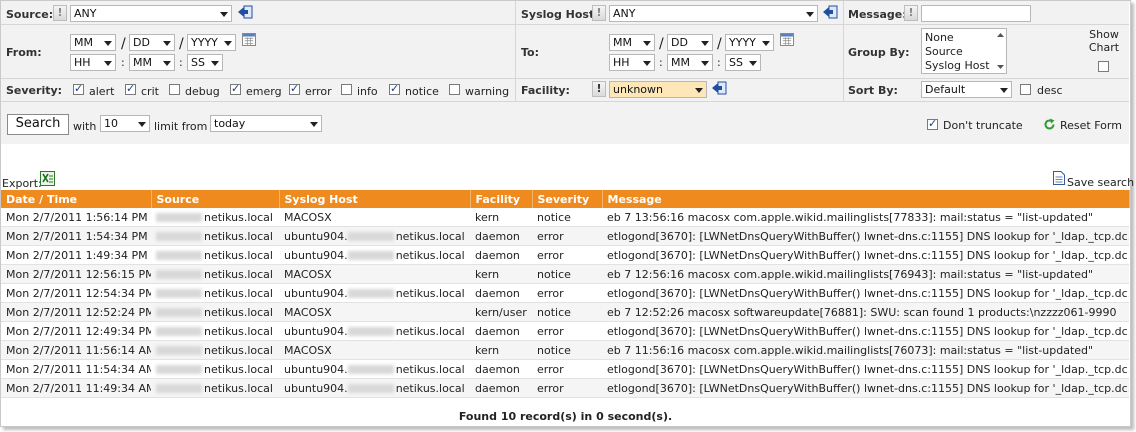 The image size is (1136, 432). I want to click on from-minute-select: MM, so click(152, 62).